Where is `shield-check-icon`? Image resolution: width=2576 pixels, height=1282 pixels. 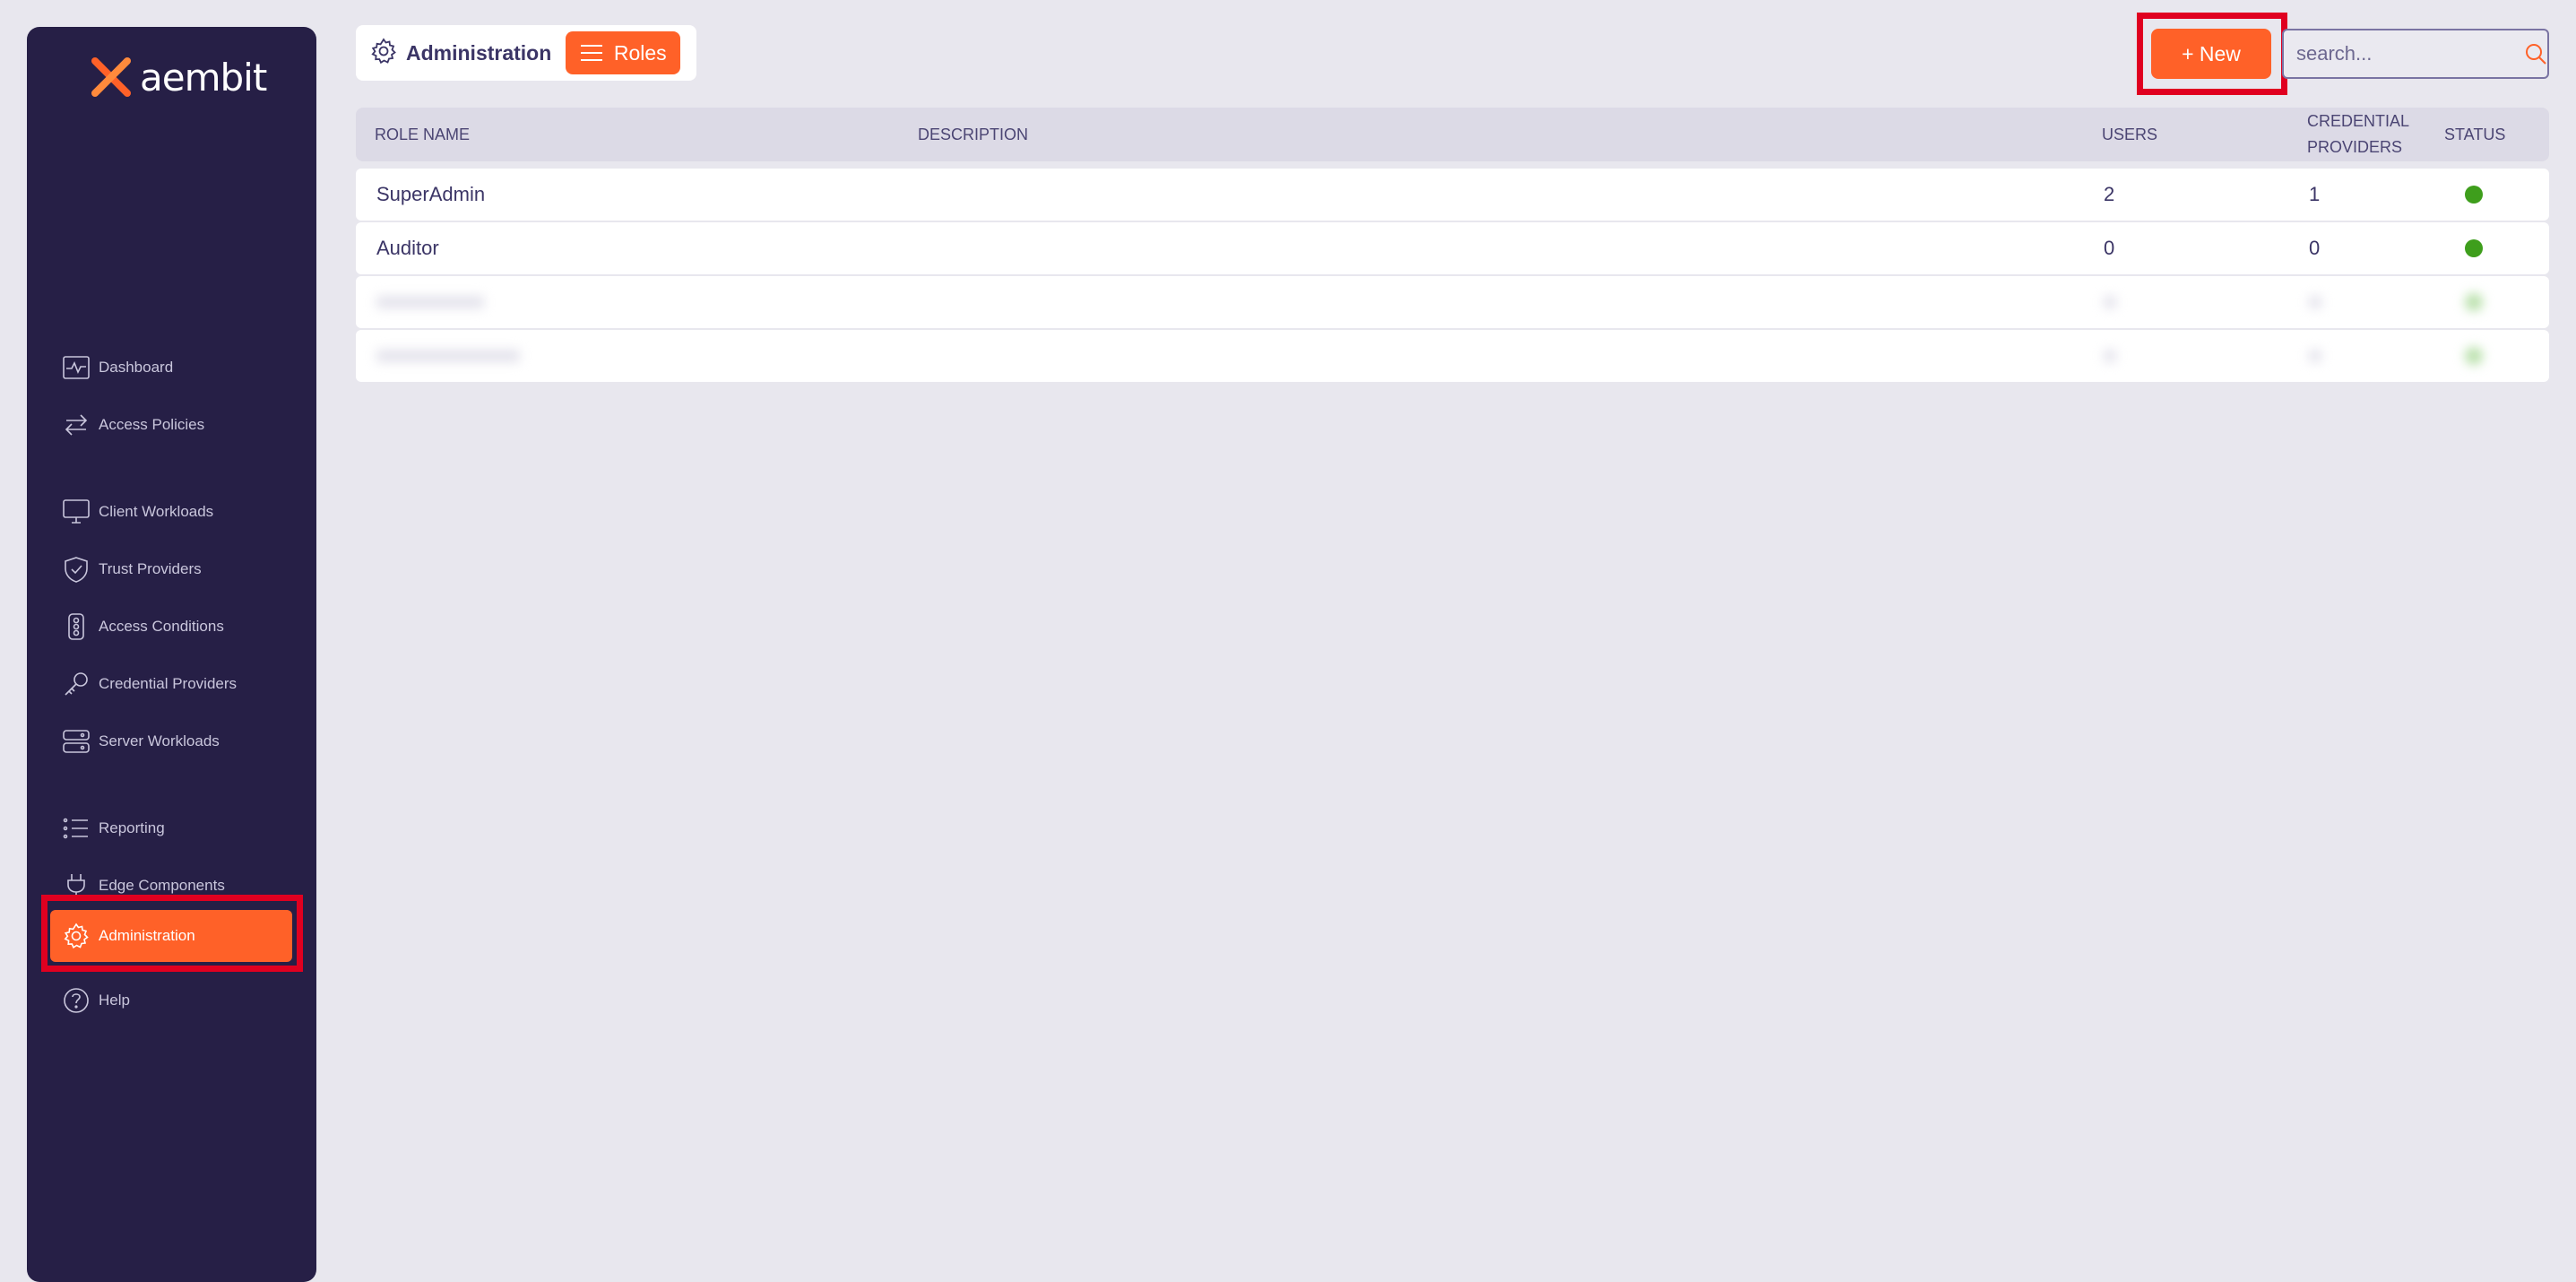 shield-check-icon is located at coordinates (76, 569).